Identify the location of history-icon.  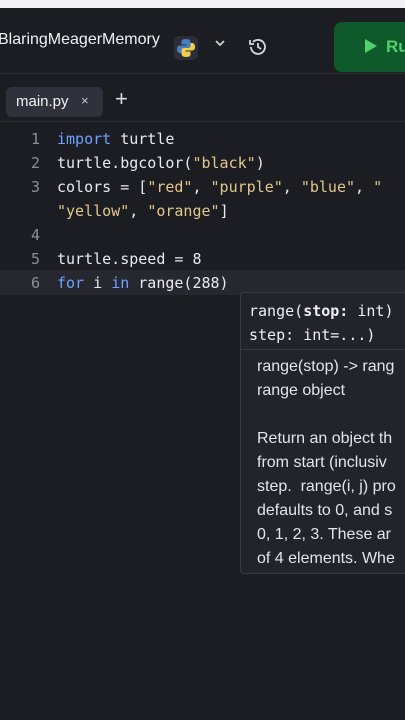
(258, 47).